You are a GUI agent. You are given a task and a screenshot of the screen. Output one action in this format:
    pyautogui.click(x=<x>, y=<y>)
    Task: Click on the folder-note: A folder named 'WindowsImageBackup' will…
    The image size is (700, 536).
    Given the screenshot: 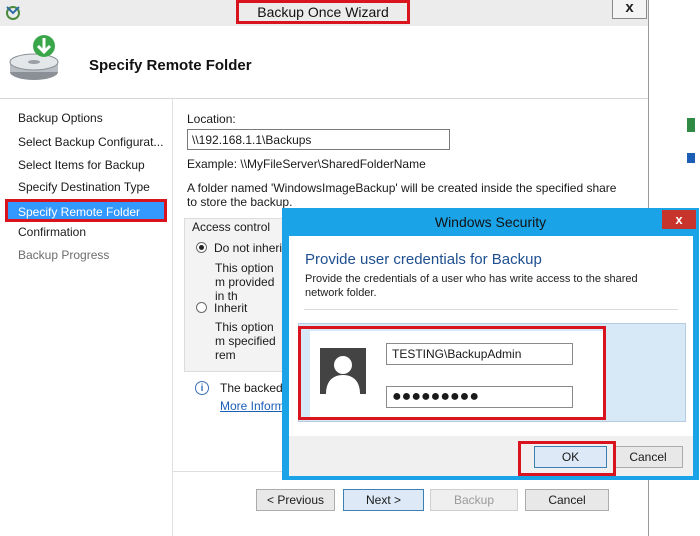 What is the action you would take?
    pyautogui.click(x=402, y=195)
    